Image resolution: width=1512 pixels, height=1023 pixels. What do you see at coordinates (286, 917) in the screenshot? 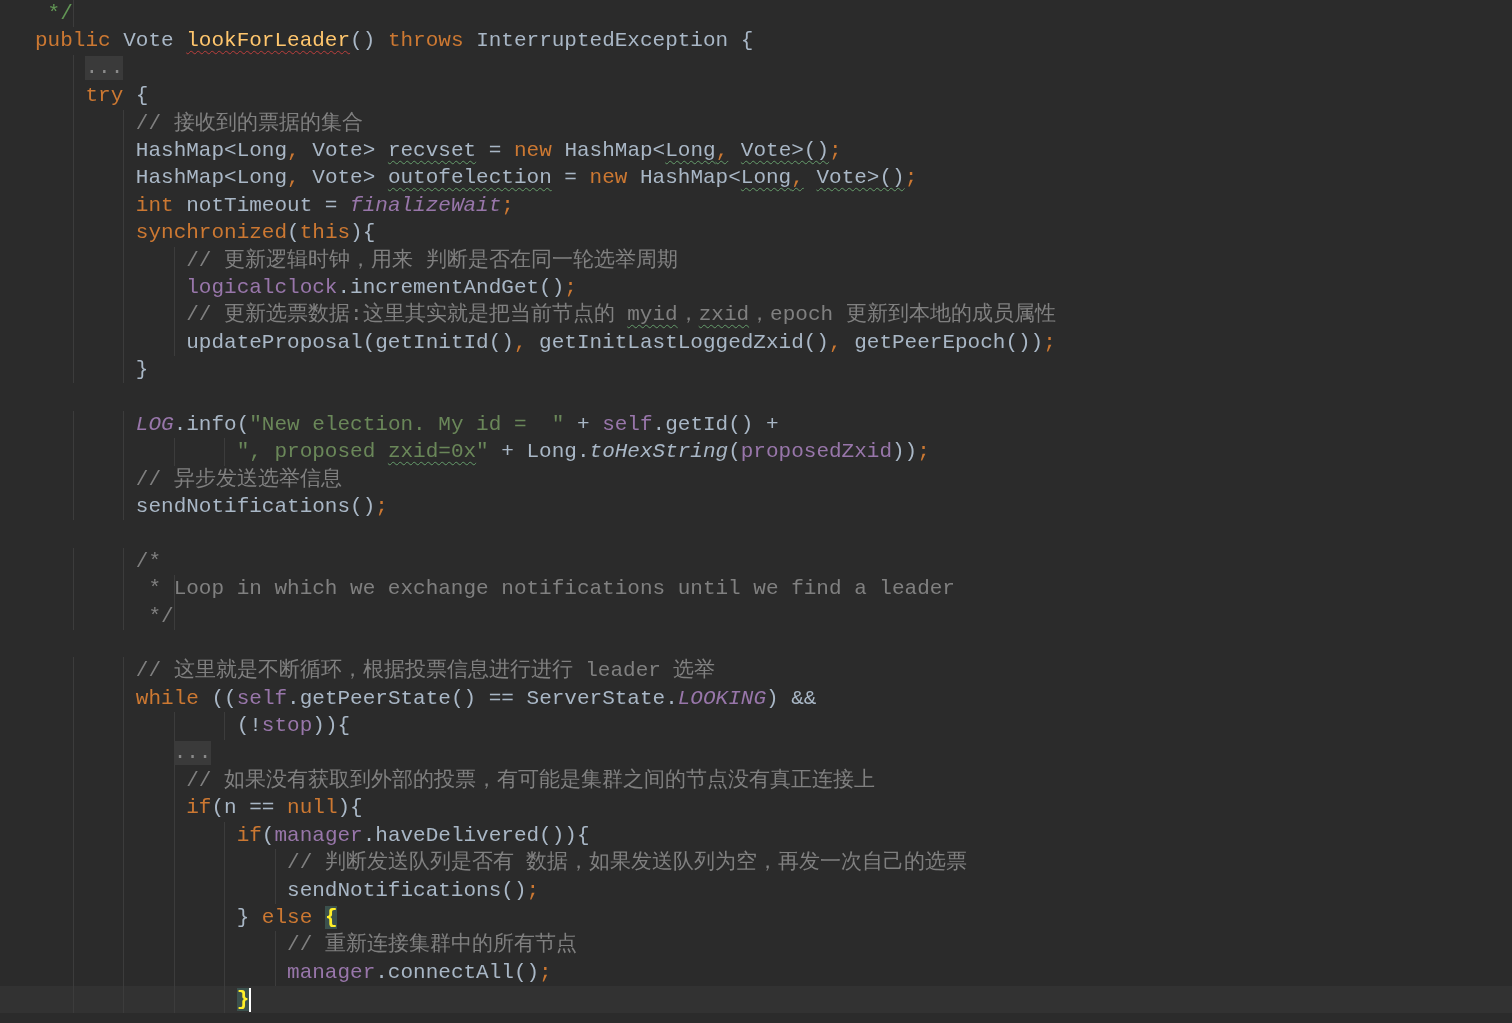
I see `code-line: } else {` at bounding box center [286, 917].